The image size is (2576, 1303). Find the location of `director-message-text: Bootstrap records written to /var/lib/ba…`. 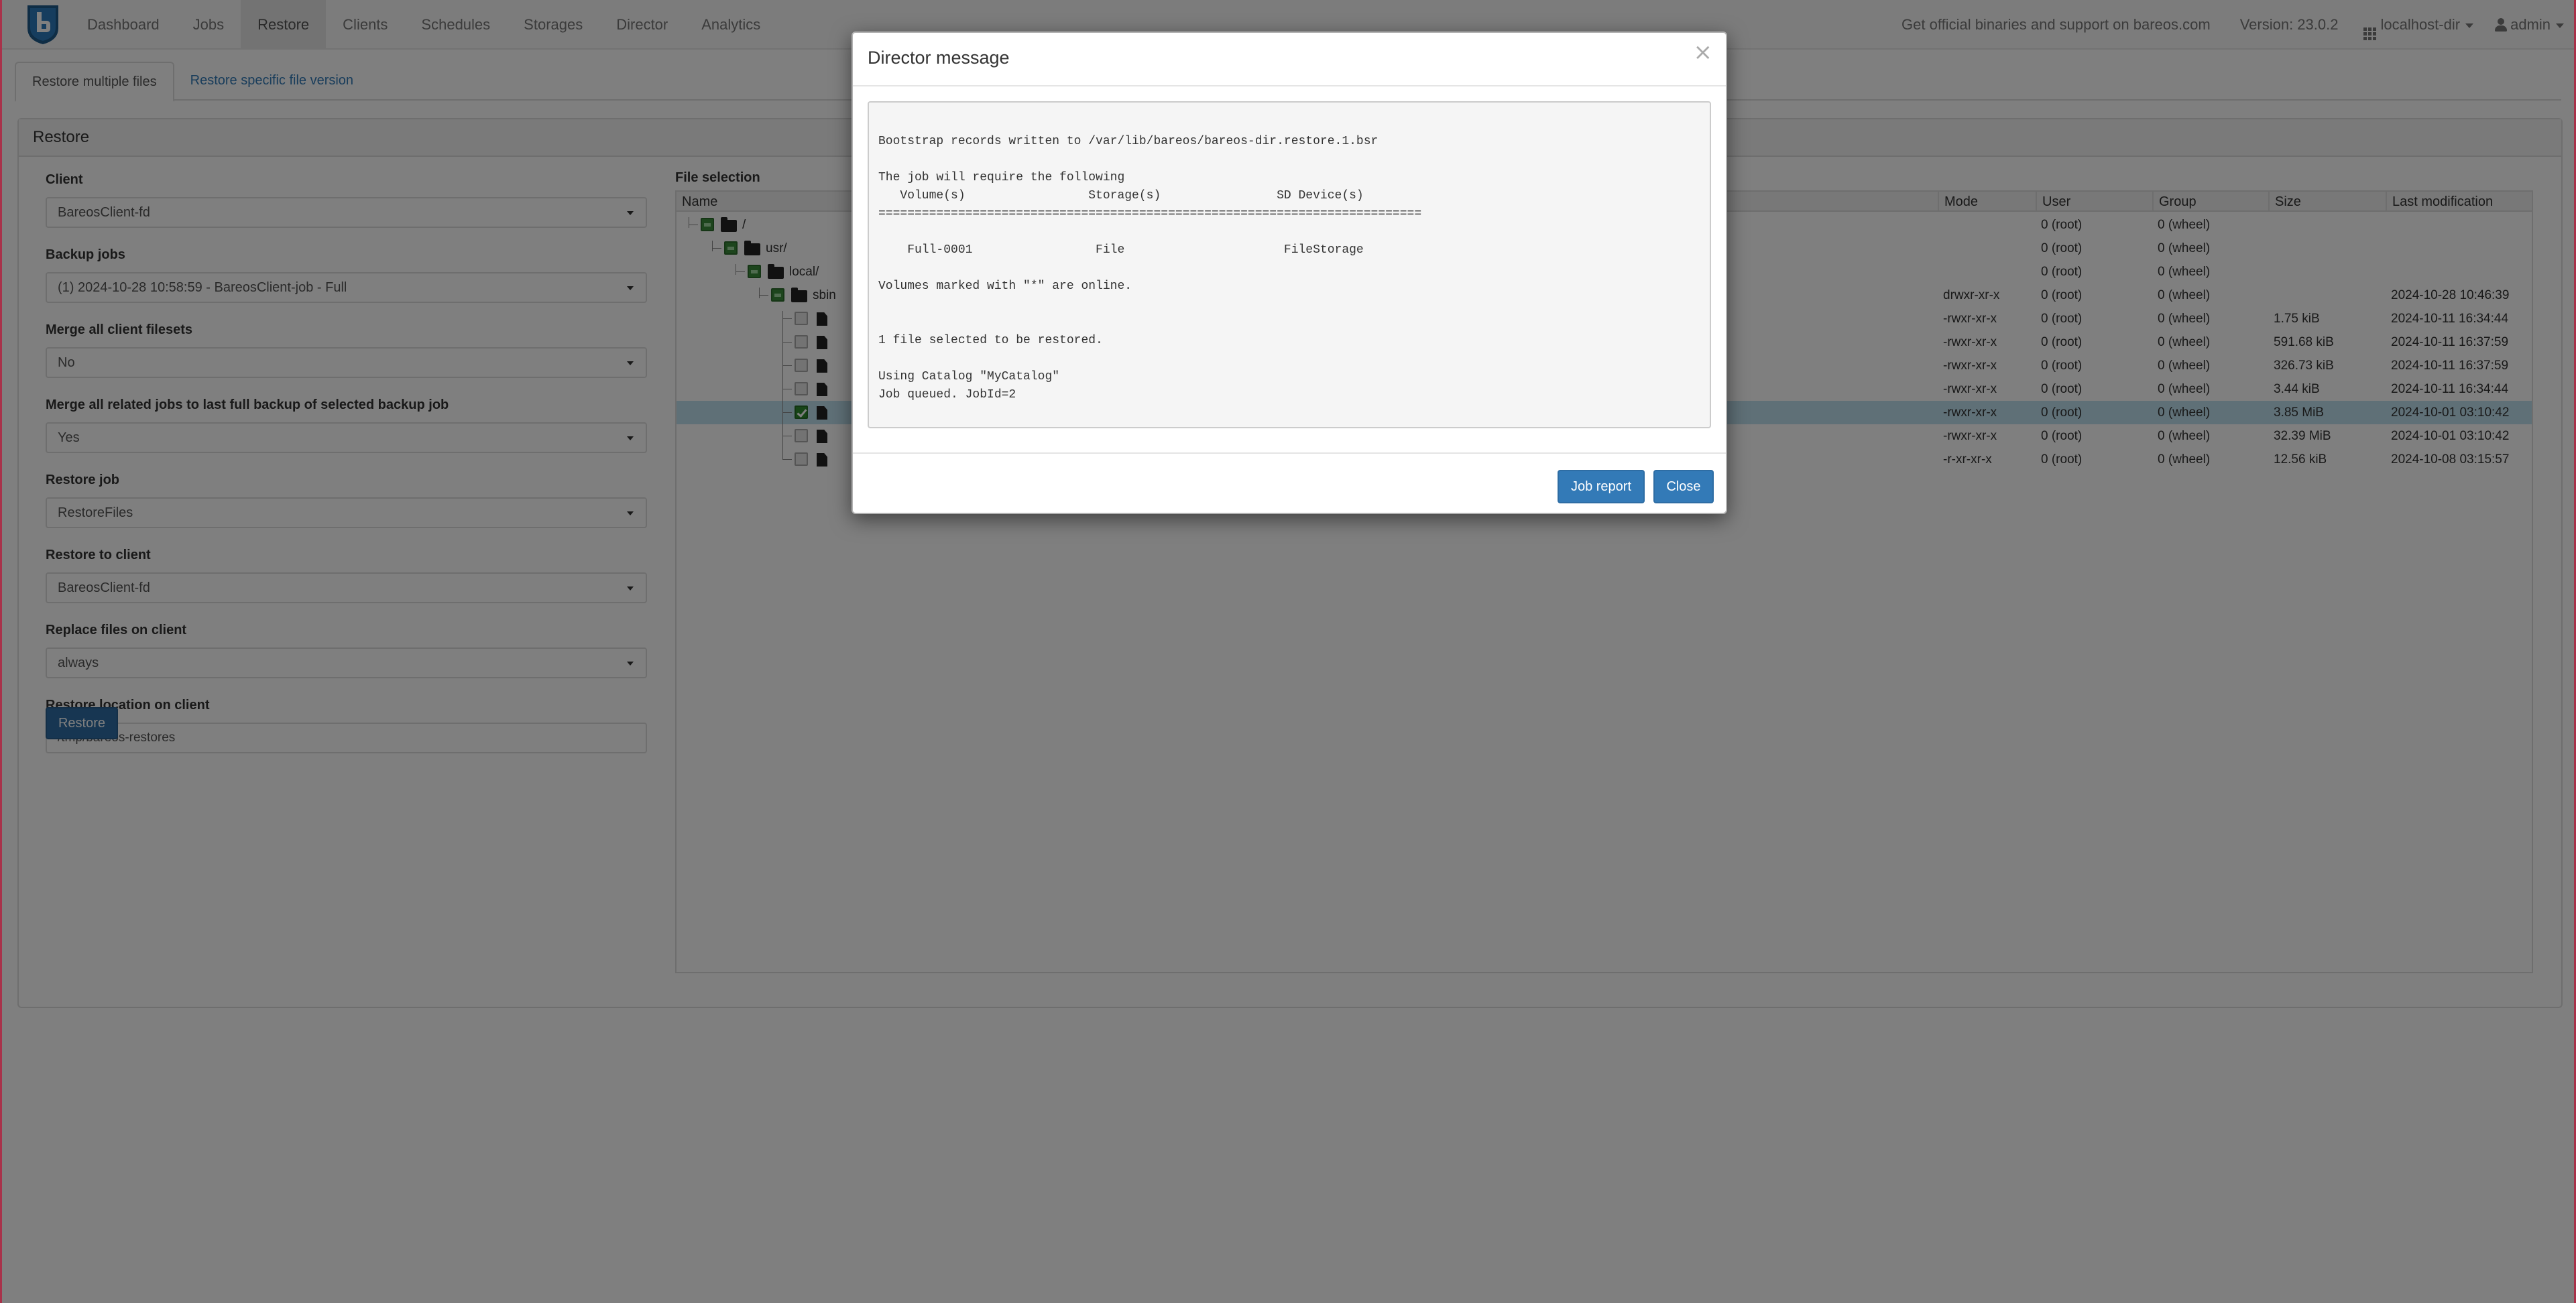

director-message-text: Bootstrap records written to /var/lib/ba… is located at coordinates (1289, 264).